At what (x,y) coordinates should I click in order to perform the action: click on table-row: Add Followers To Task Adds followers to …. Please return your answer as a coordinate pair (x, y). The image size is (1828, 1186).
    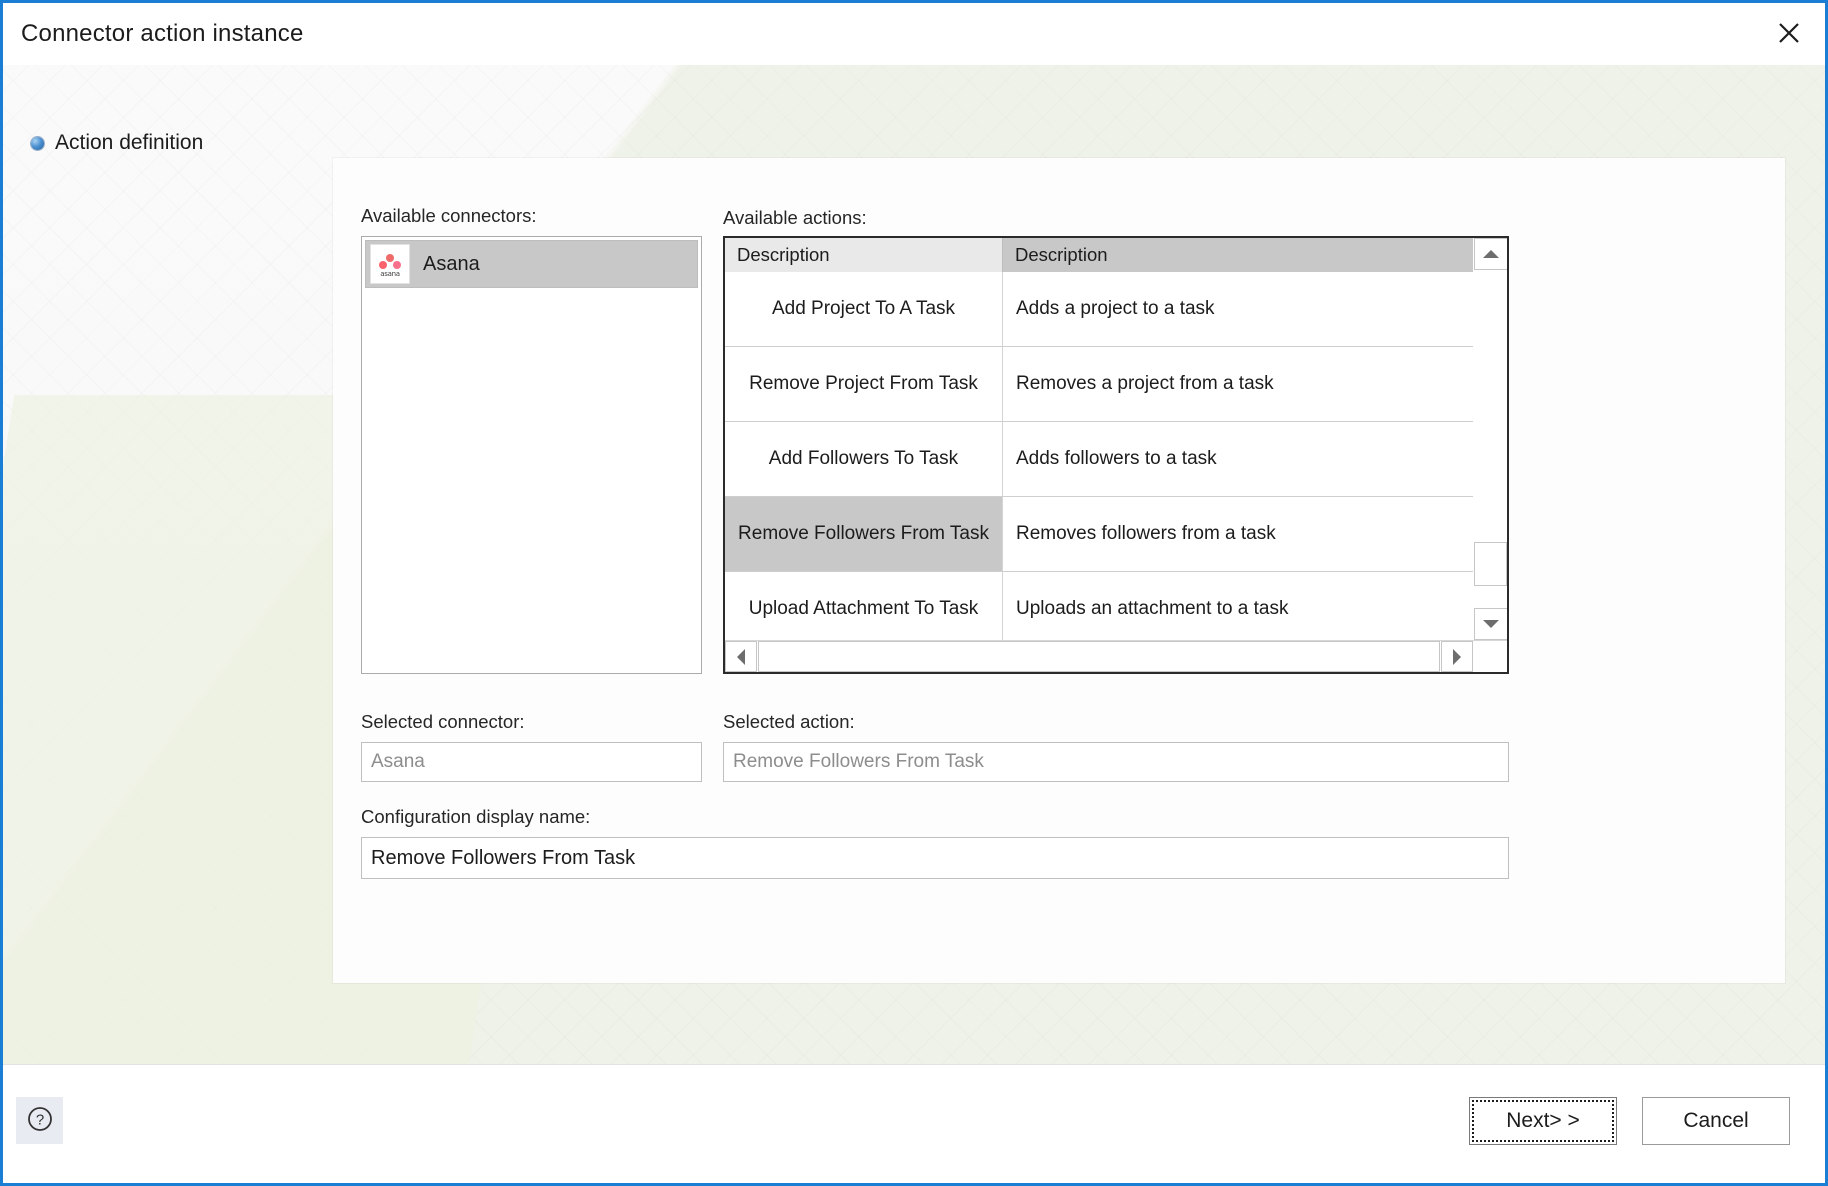
    Looking at the image, I should click on (1099, 459).